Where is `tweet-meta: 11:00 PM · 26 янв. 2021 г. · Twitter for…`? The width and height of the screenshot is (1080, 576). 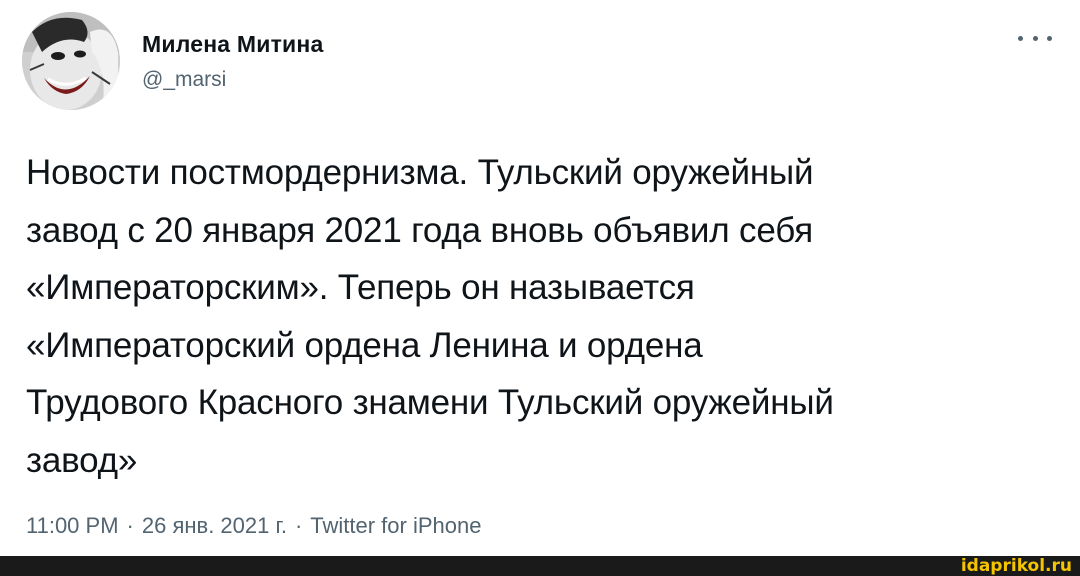 tweet-meta: 11:00 PM · 26 янв. 2021 г. · Twitter for… is located at coordinates (253, 526).